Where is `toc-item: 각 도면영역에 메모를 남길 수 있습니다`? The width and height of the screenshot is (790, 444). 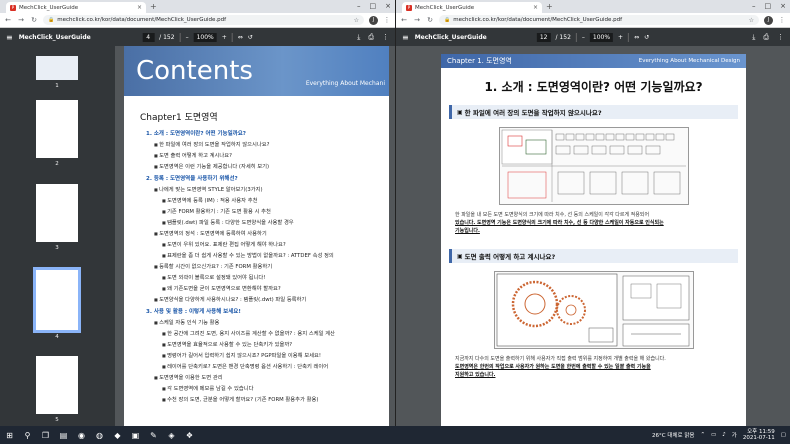 toc-item: 각 도면영역에 메모를 남길 수 있습니다 is located at coordinates (275, 388).